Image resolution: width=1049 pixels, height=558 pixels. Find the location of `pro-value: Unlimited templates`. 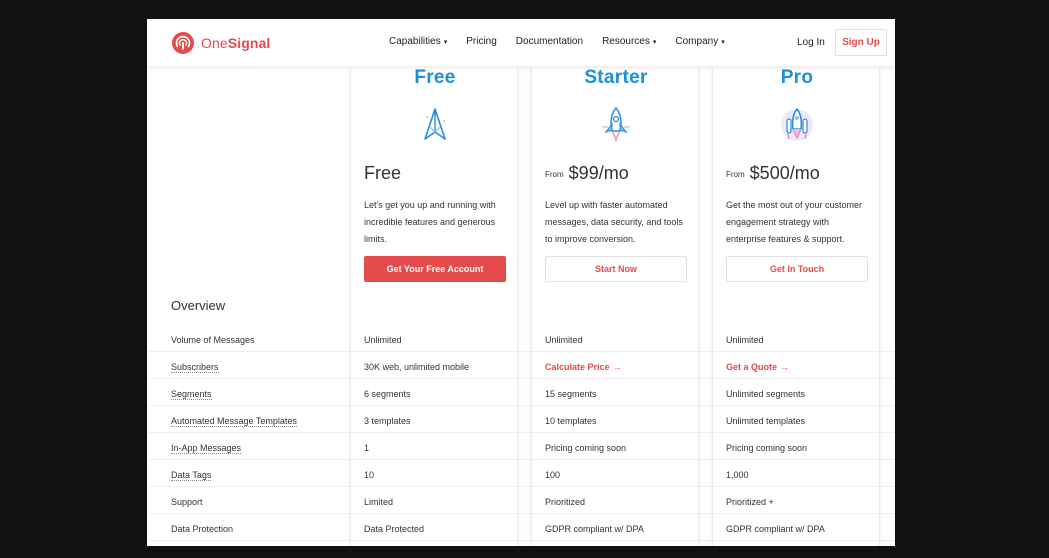

pro-value: Unlimited templates is located at coordinates (766, 421).